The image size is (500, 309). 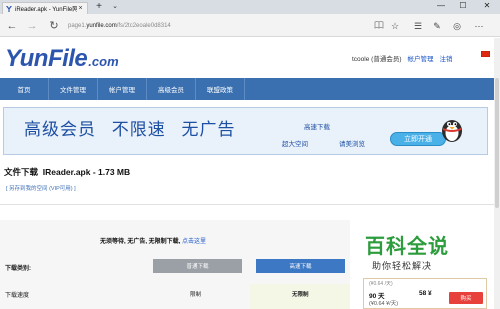 What do you see at coordinates (54, 26) in the screenshot?
I see `refresh-button: ↻` at bounding box center [54, 26].